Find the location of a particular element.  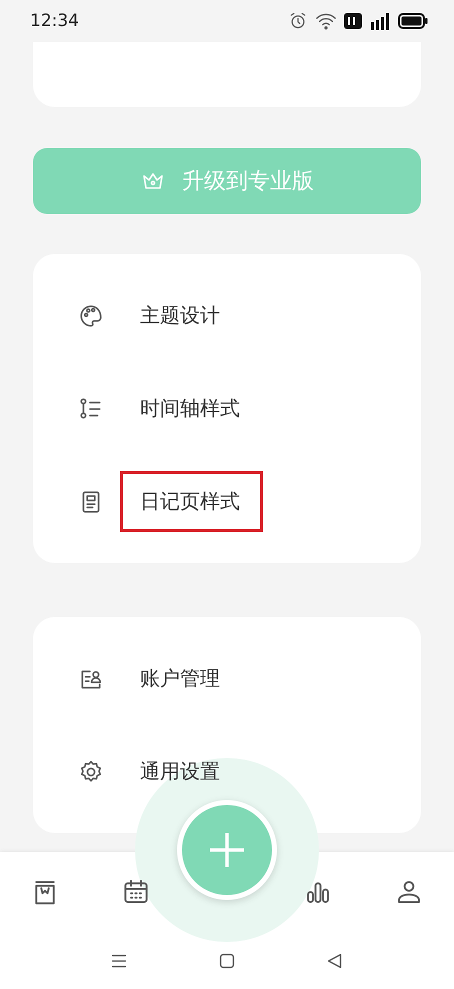

menu-label: 账户管理 is located at coordinates (180, 678).